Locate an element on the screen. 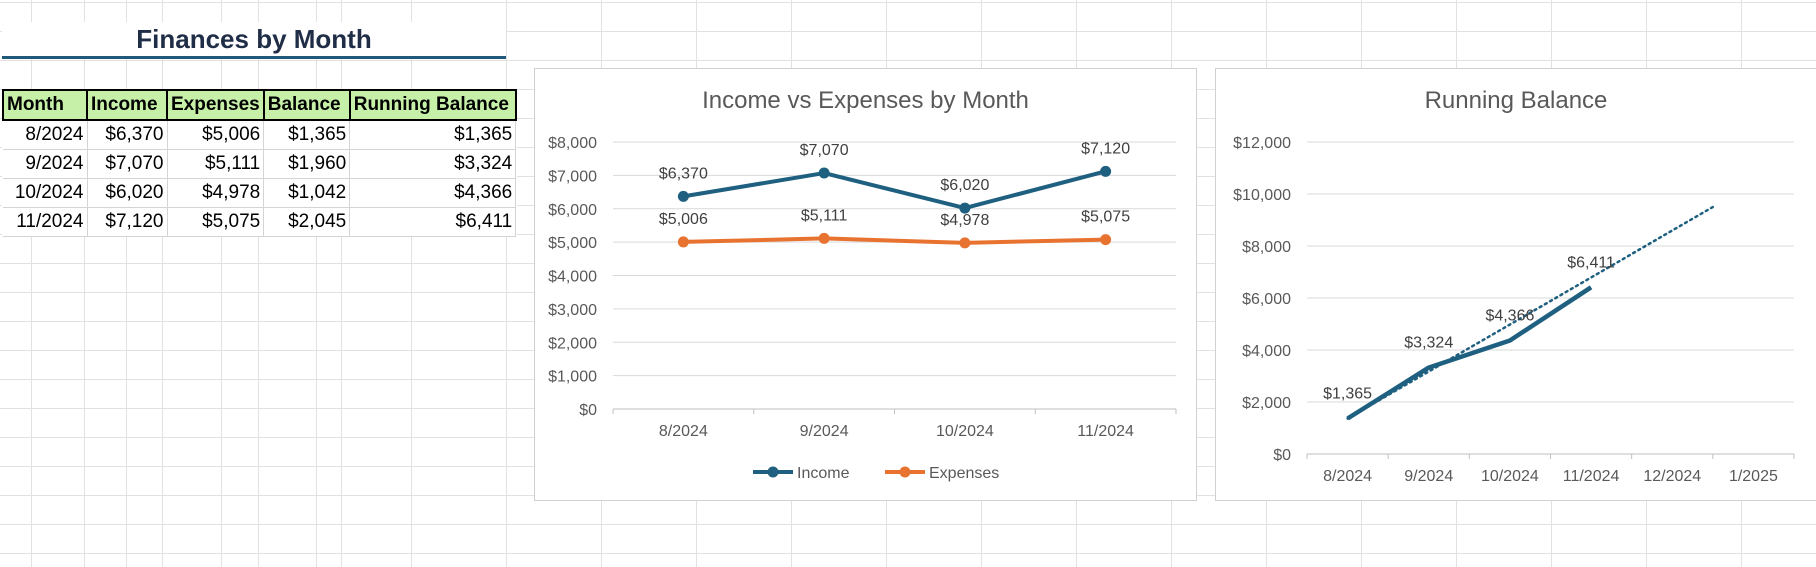  series-line-running-balance is located at coordinates (1469, 353).